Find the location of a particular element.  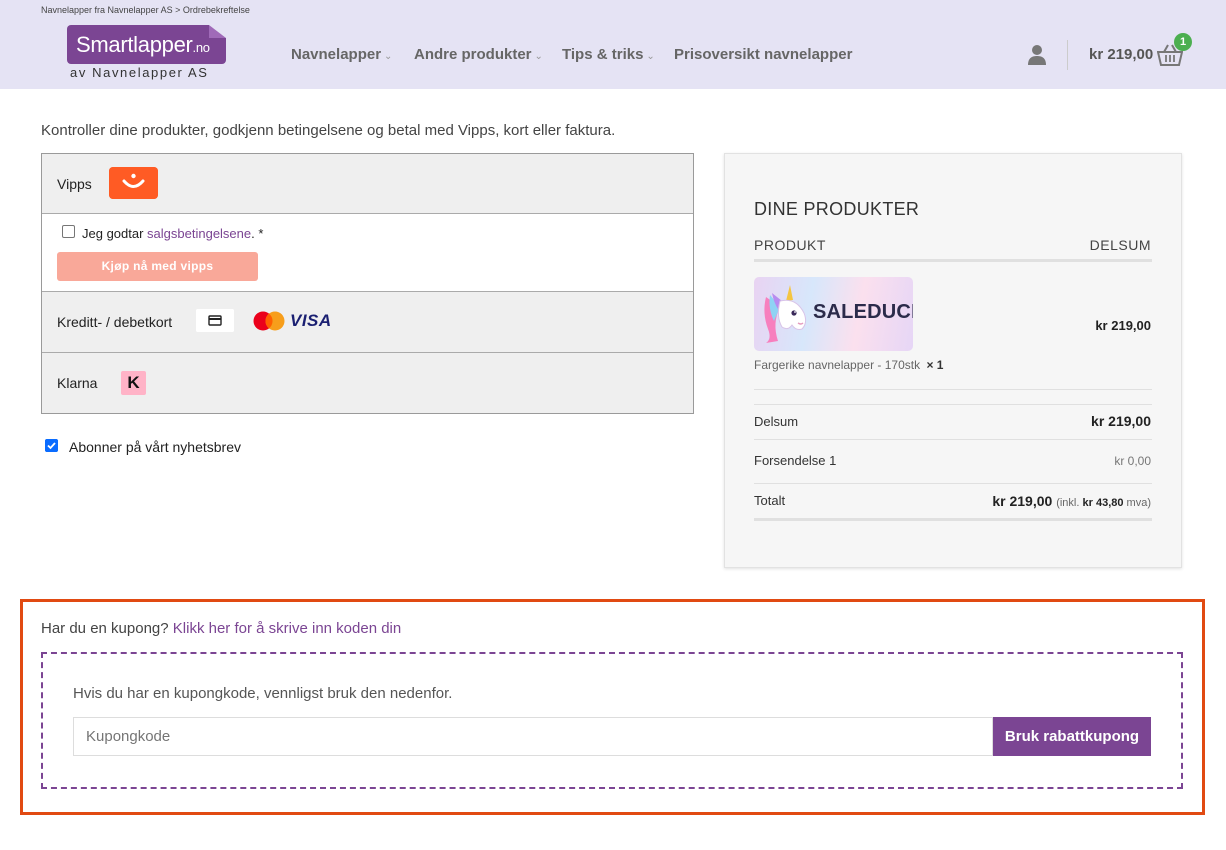

payment-label: Kreditt- / debetkort is located at coordinates (115, 322).